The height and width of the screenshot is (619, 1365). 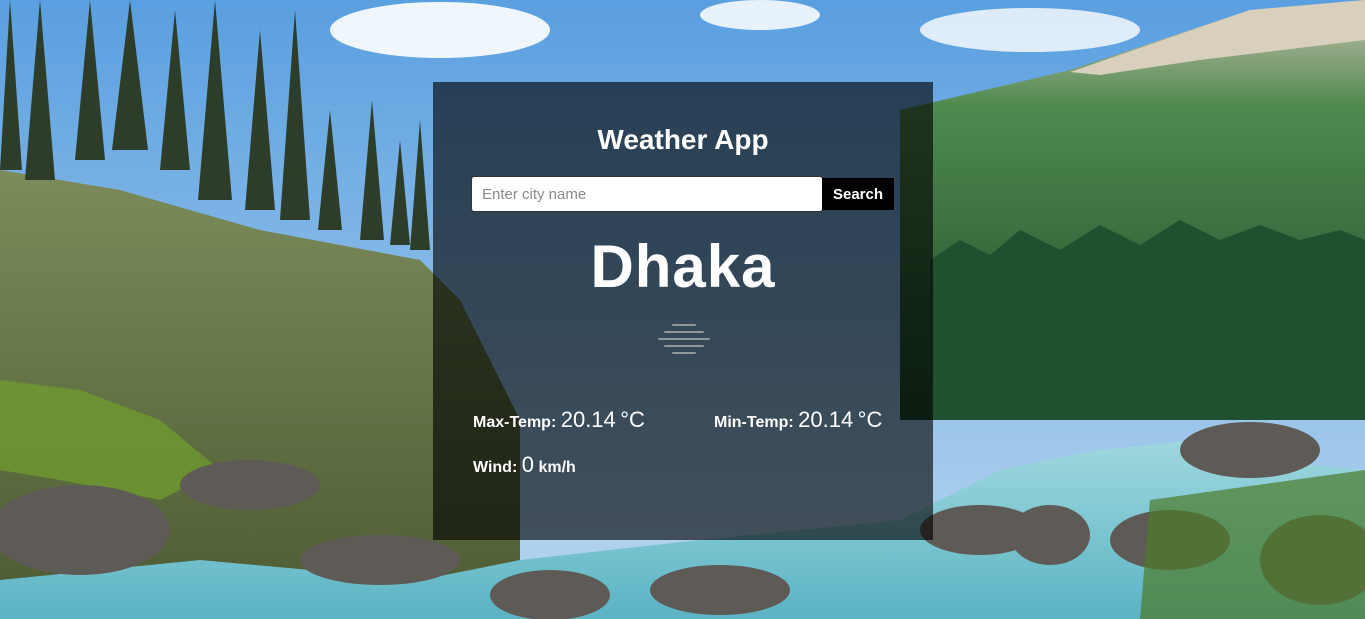 I want to click on app-title: Weather App, so click(x=683, y=139).